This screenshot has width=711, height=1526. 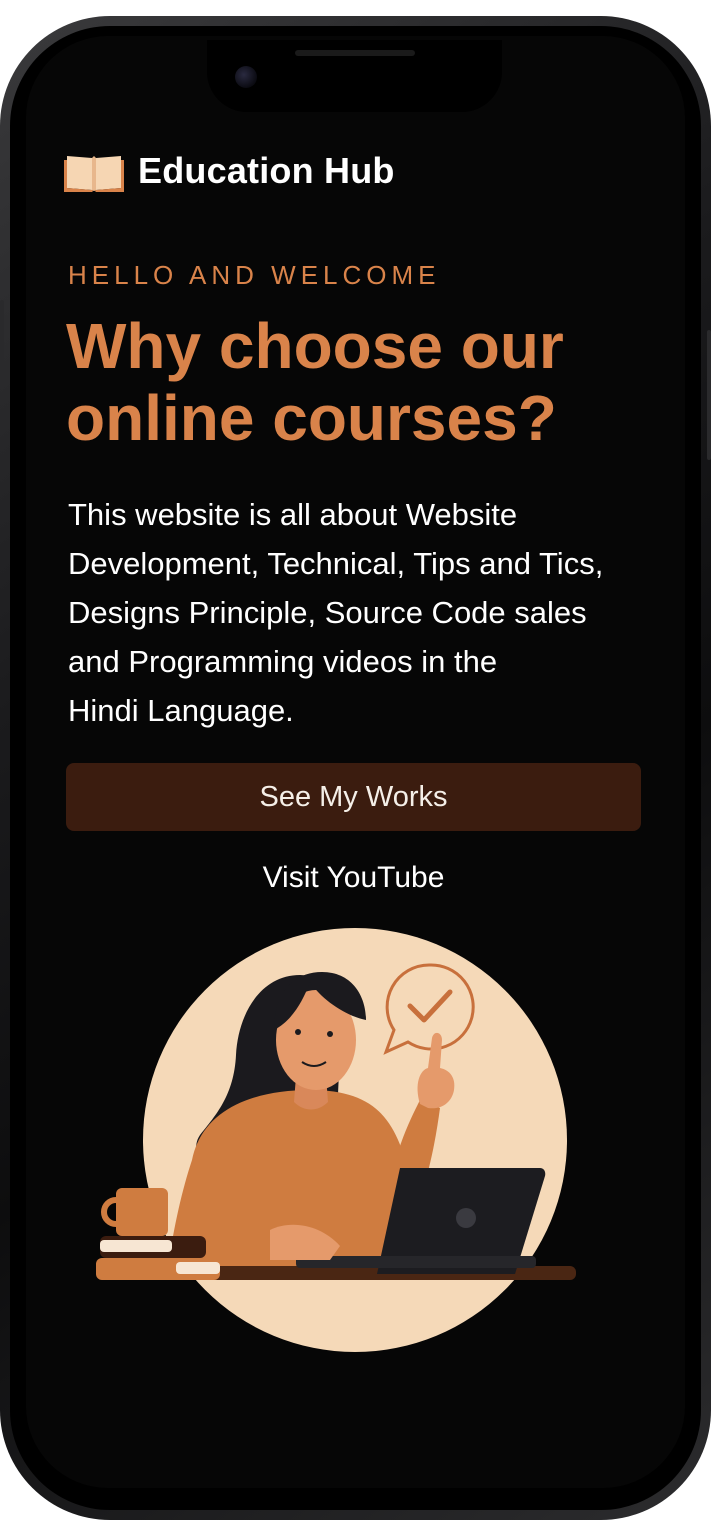 What do you see at coordinates (254, 275) in the screenshot?
I see `eyebrow-text: HELLO AND WELCOME` at bounding box center [254, 275].